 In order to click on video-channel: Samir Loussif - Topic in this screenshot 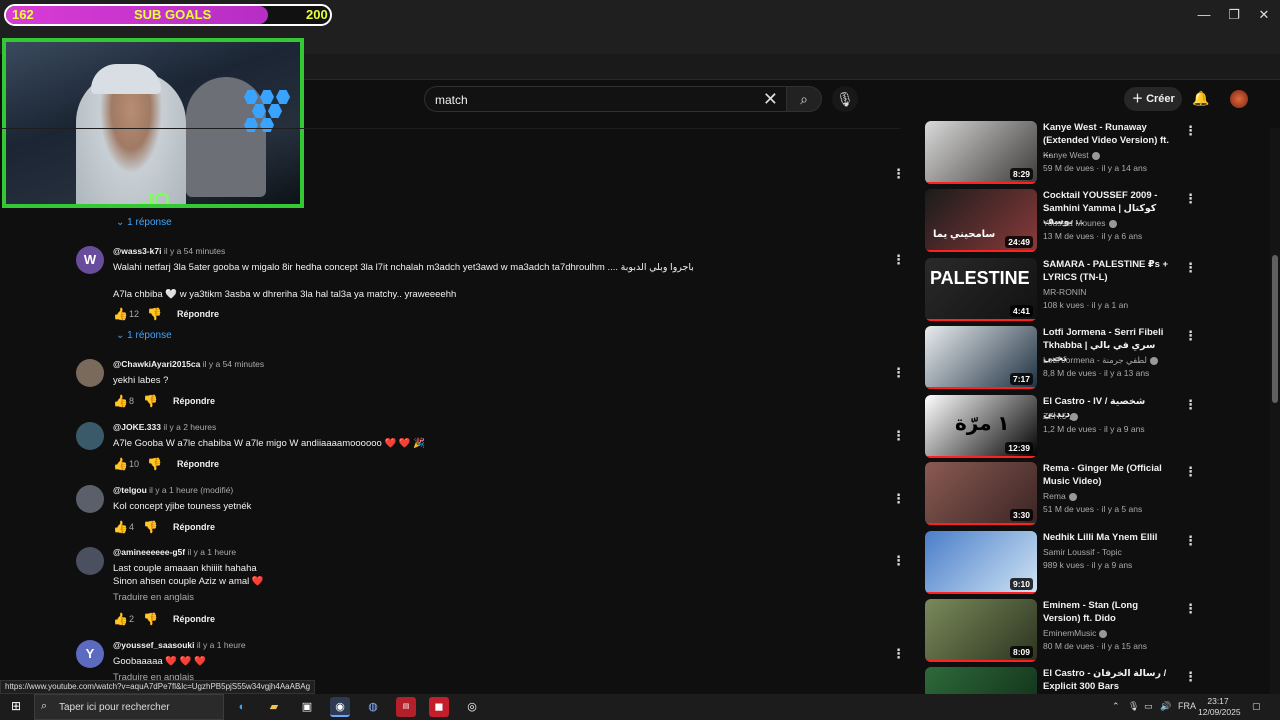, I will do `click(1082, 552)`.